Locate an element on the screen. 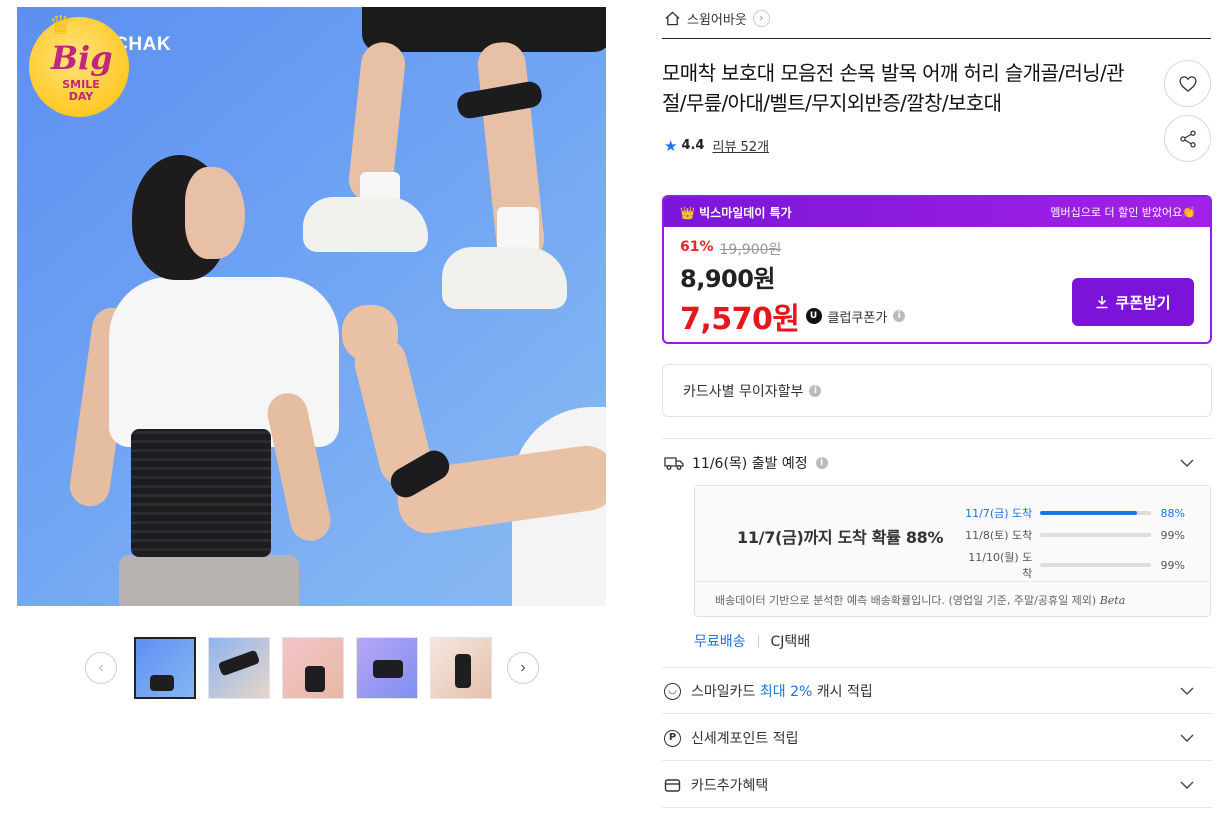  shop-link: 스윔어바웃 › is located at coordinates (717, 18).